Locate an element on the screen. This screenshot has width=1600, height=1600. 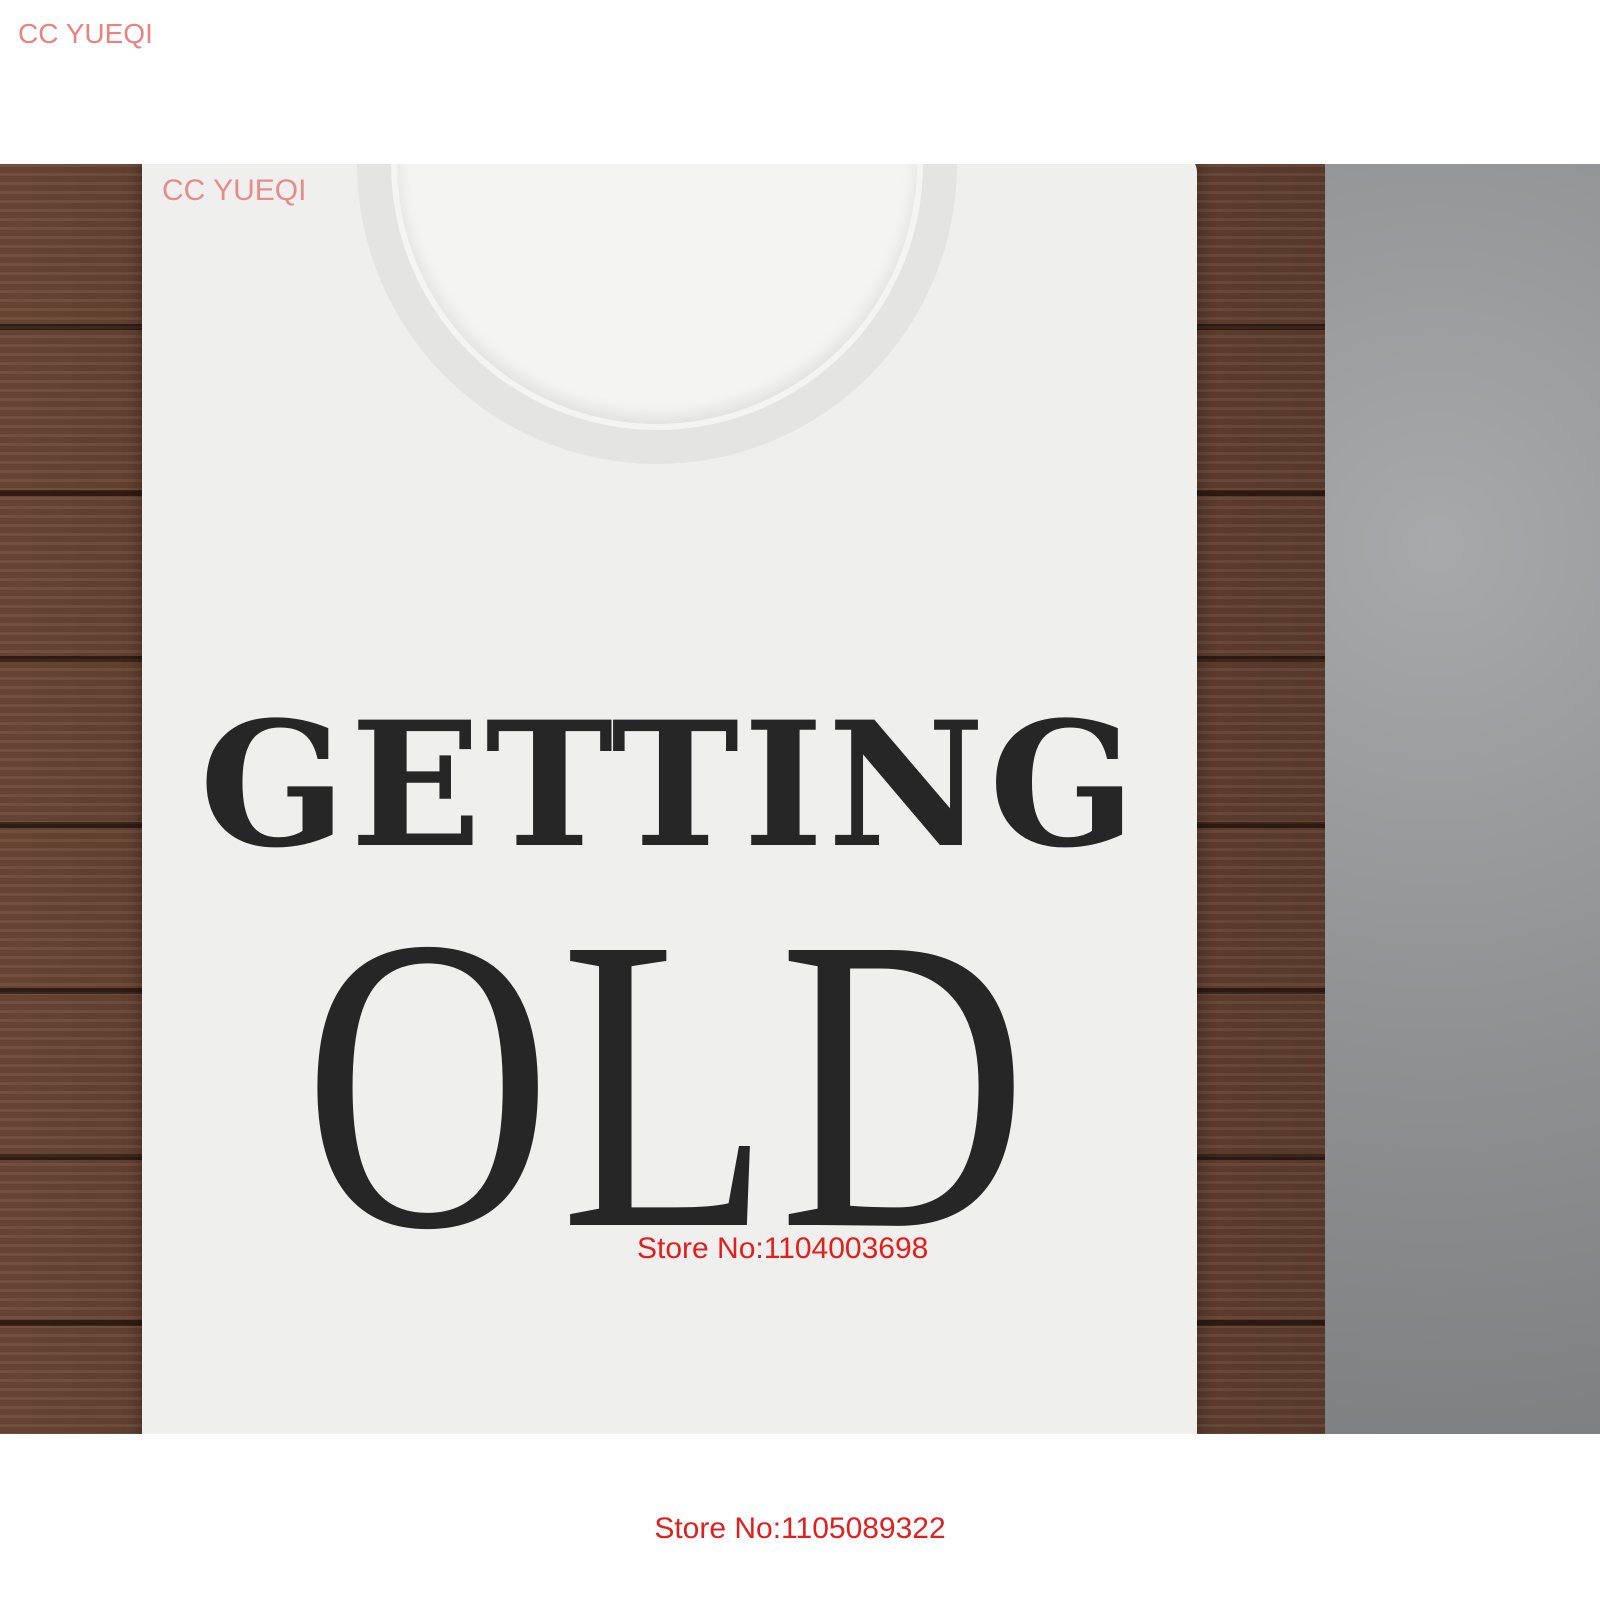
print-line-getting: GETTING is located at coordinates (669, 784).